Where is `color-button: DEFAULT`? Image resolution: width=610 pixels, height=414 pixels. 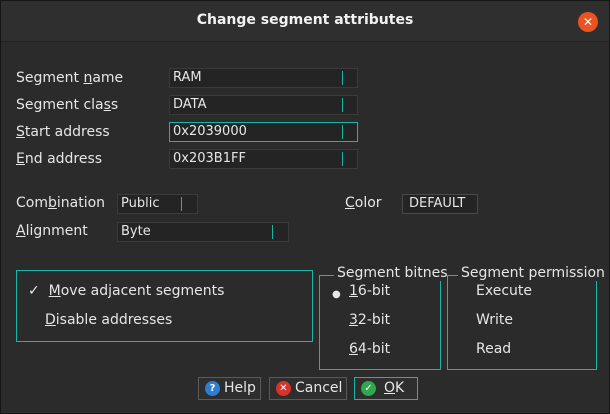
color-button: DEFAULT is located at coordinates (440, 204).